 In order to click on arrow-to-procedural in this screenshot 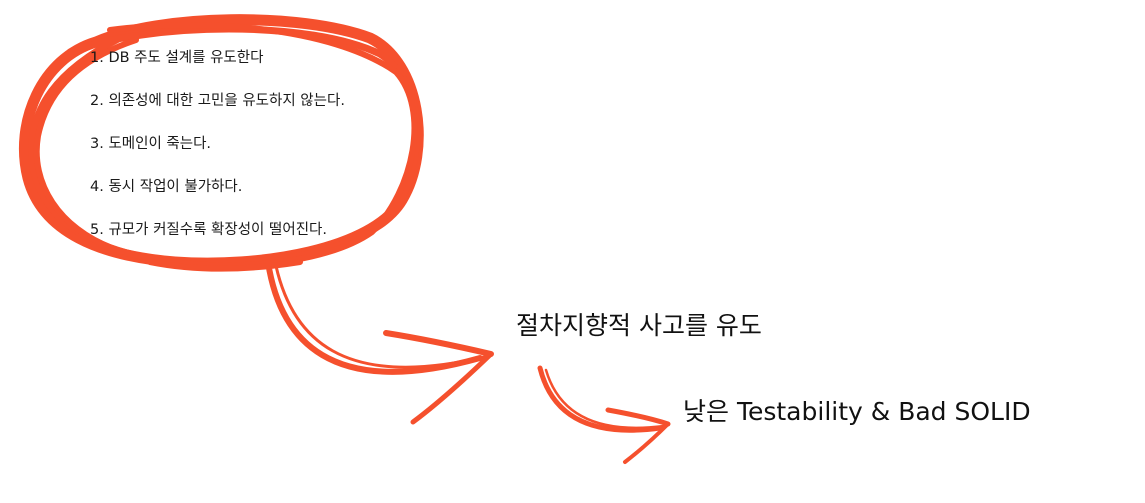, I will do `click(379, 342)`.